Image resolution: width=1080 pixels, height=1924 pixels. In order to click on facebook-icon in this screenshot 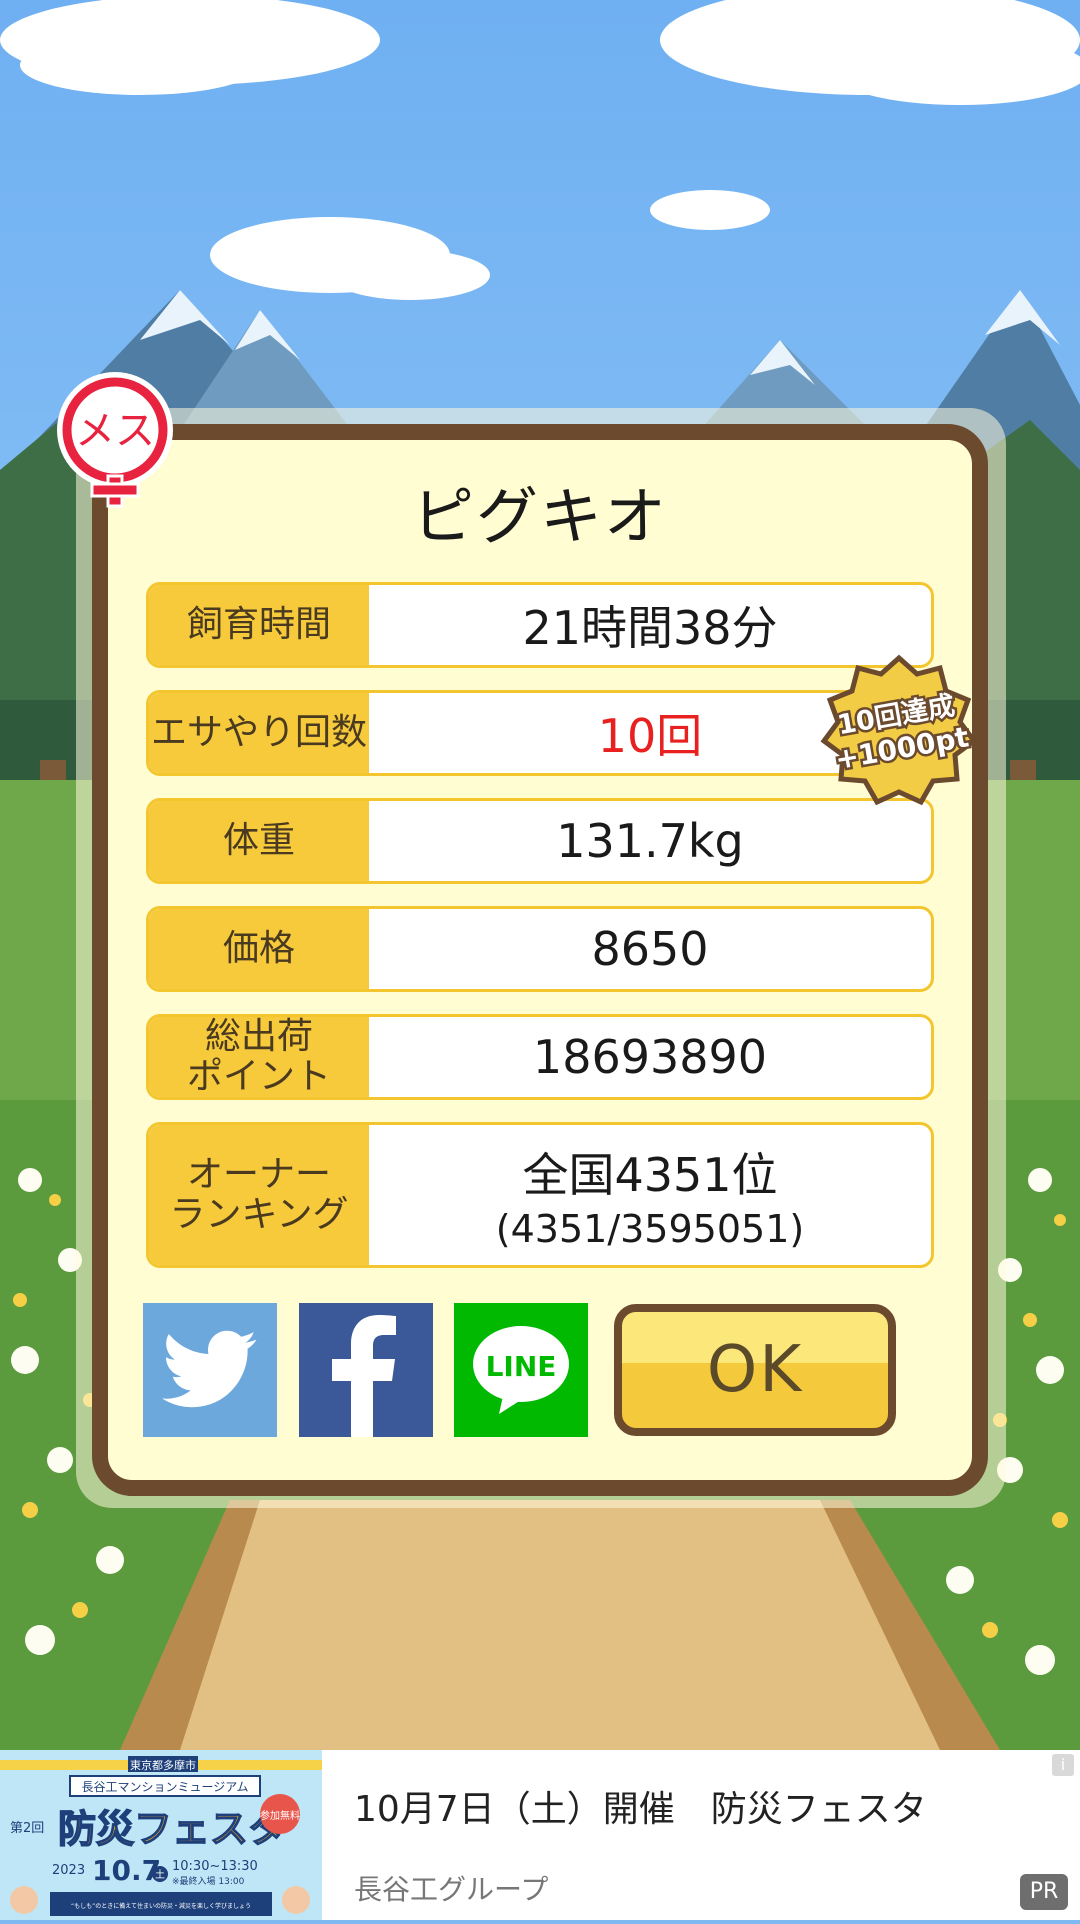, I will do `click(364, 1376)`.